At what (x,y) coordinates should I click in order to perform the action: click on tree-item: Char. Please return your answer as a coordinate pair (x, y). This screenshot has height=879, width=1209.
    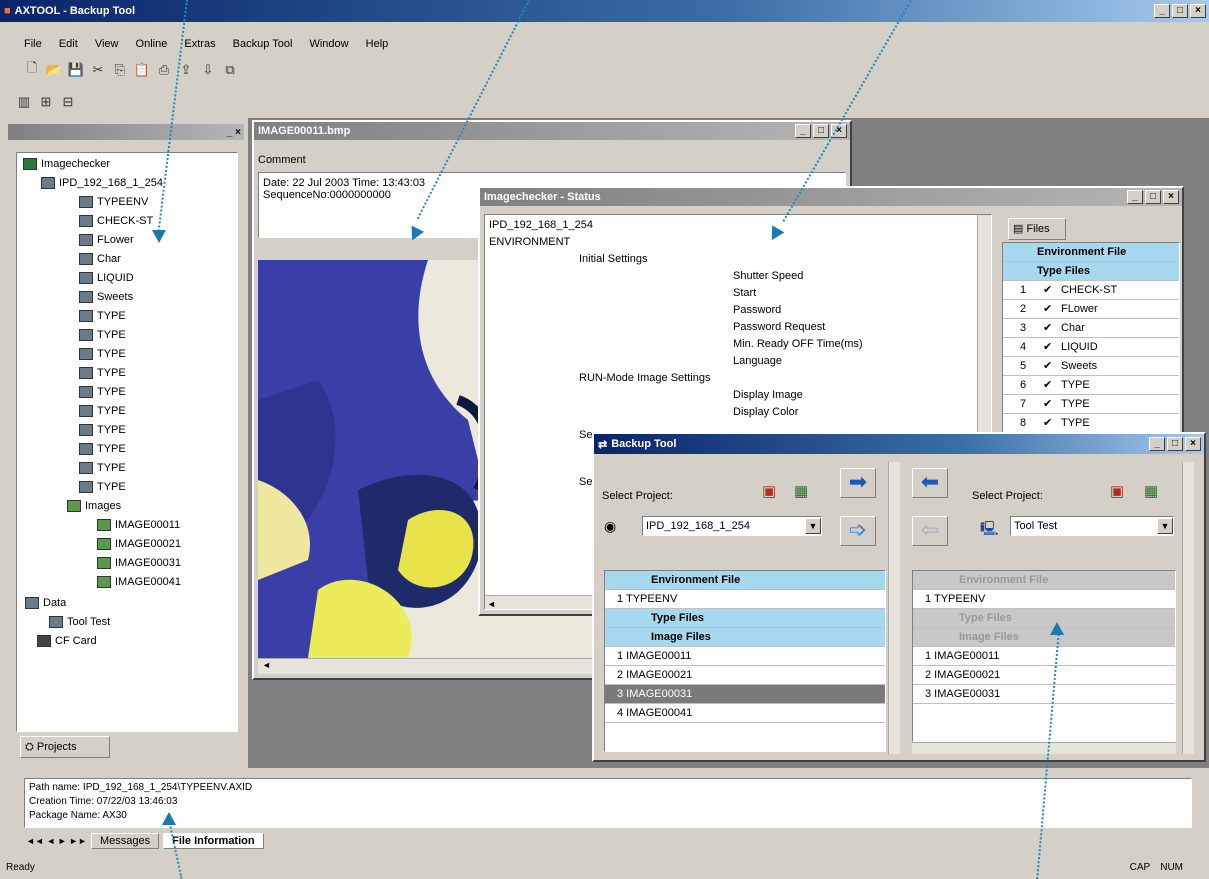
    Looking at the image, I should click on (130, 259).